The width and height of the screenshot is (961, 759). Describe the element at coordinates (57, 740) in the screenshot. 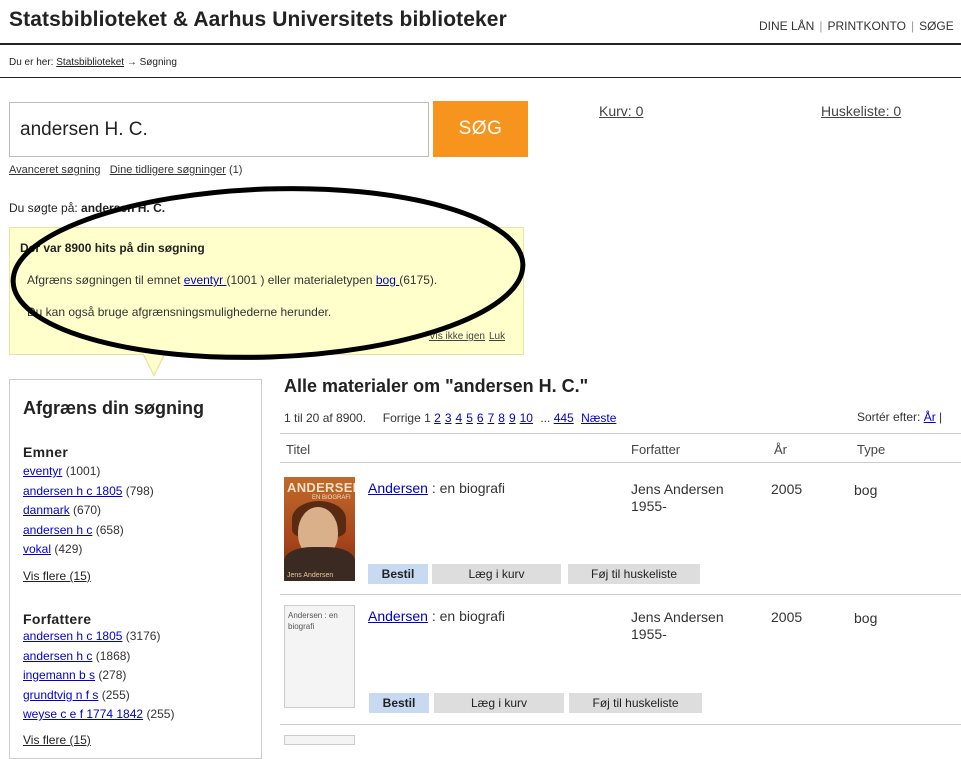

I see `authors-show-more-link: Vis flere (15)` at that location.